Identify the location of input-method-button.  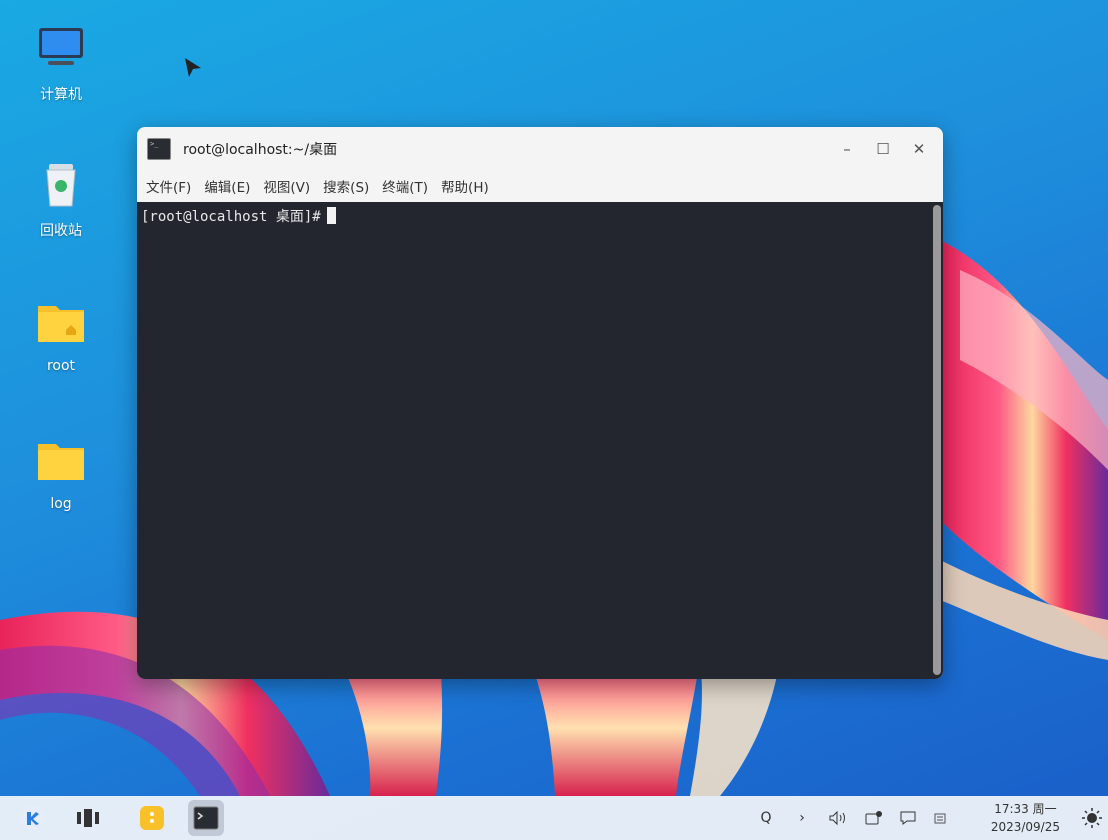
(940, 818).